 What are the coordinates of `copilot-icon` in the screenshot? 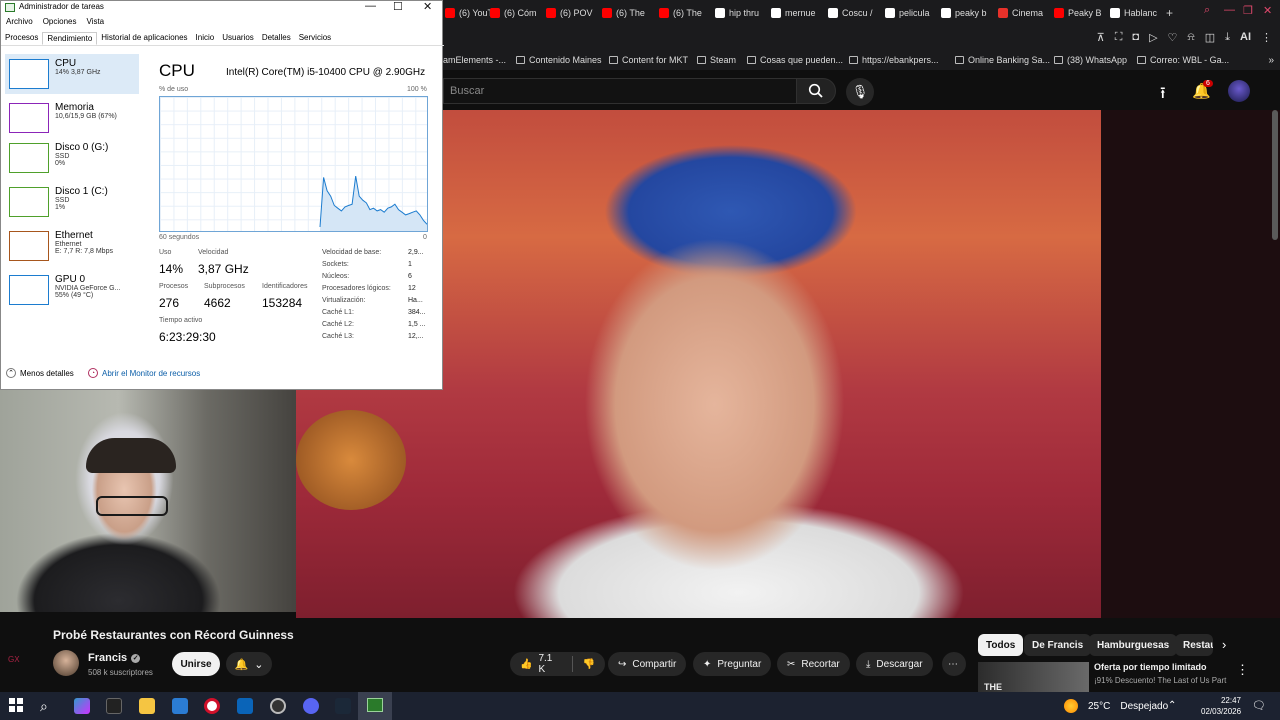 It's located at (82, 706).